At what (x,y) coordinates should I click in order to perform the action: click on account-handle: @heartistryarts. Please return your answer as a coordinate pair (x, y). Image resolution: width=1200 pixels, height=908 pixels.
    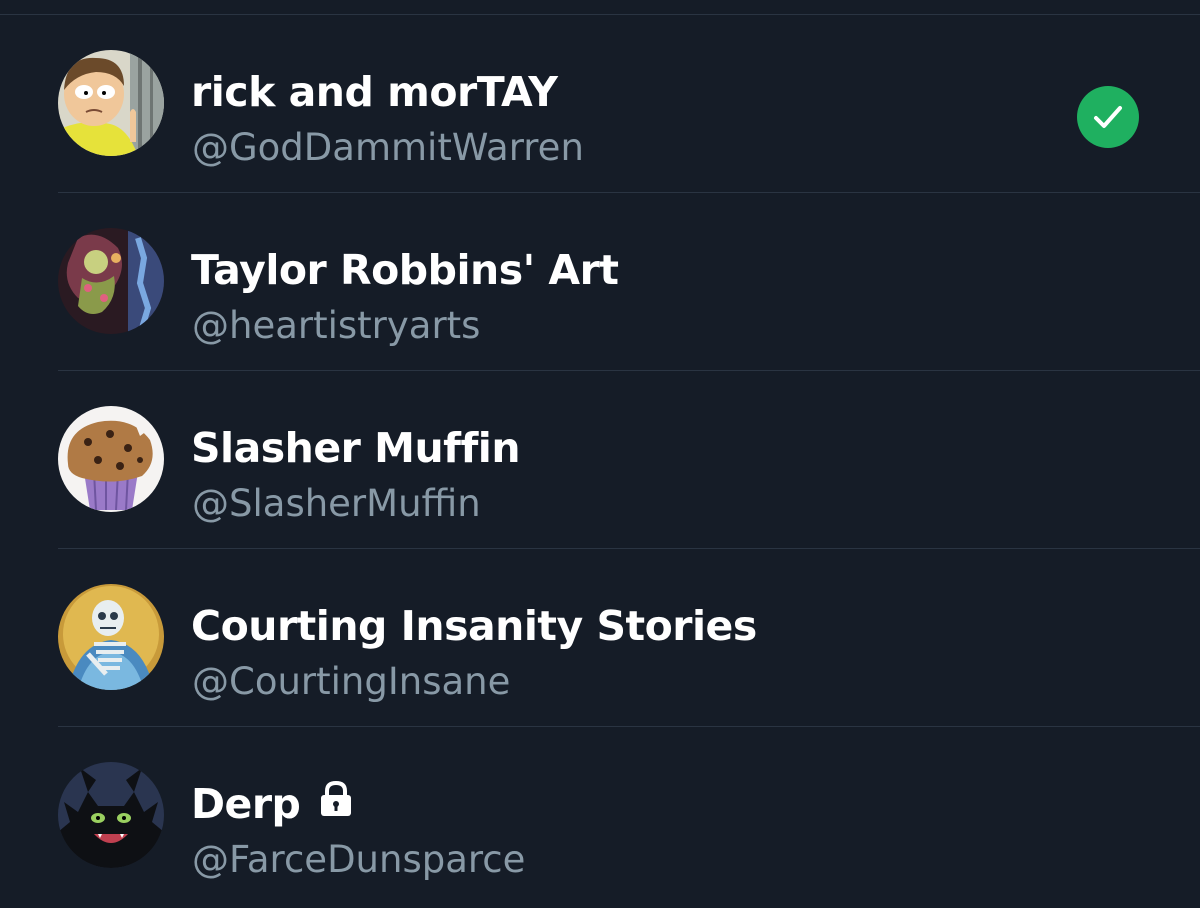
    Looking at the image, I should click on (336, 325).